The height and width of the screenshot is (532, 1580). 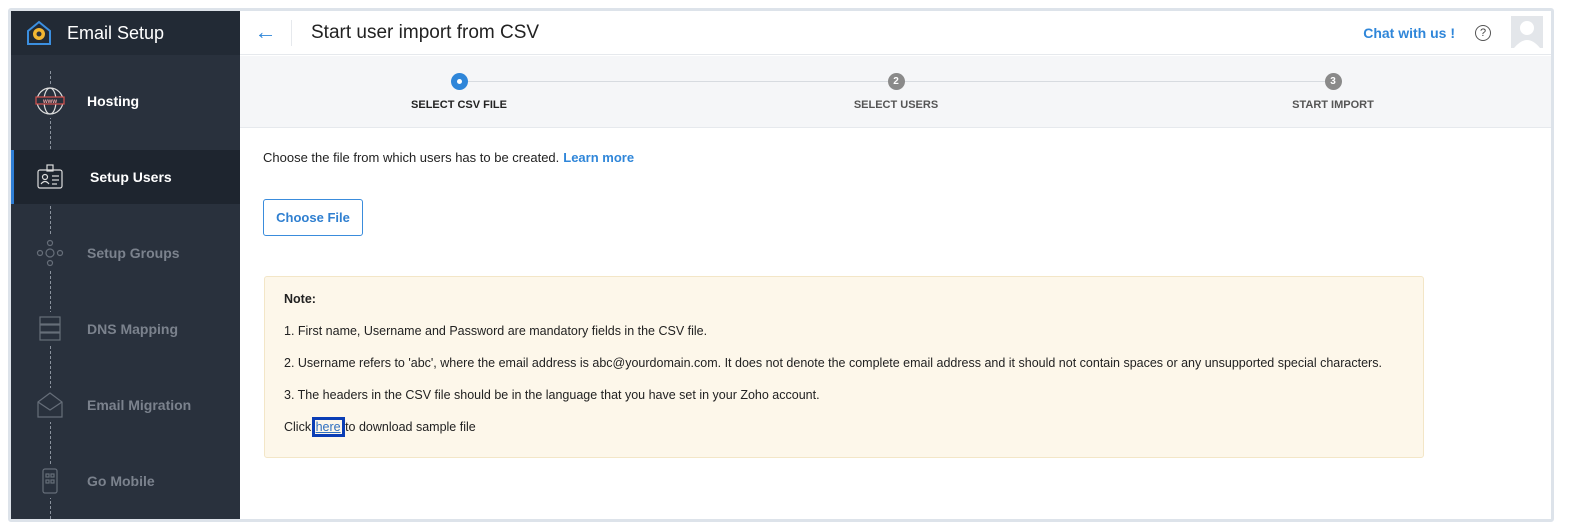 I want to click on step-label: START IMPORT, so click(x=1333, y=105).